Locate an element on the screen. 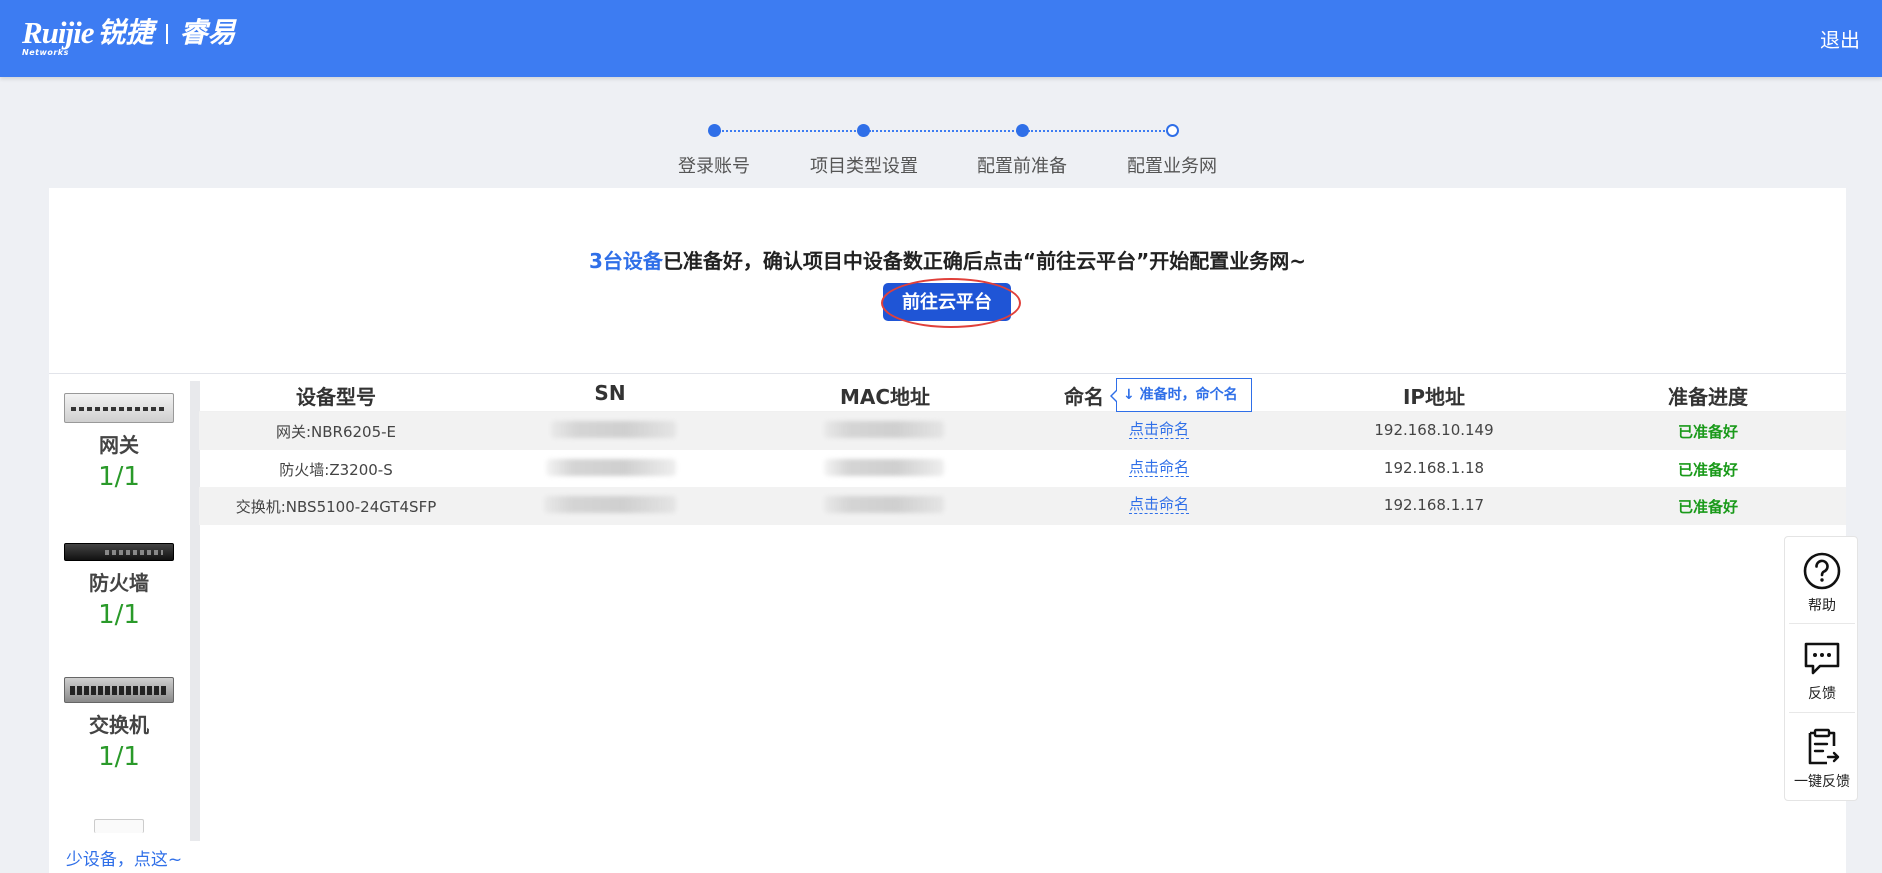 The height and width of the screenshot is (873, 1882). logo-divider is located at coordinates (166, 34).